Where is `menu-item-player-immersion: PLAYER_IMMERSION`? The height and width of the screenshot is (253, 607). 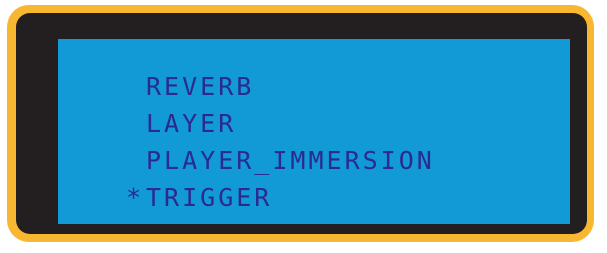
menu-item-player-immersion: PLAYER_IMMERSION is located at coordinates (290, 160).